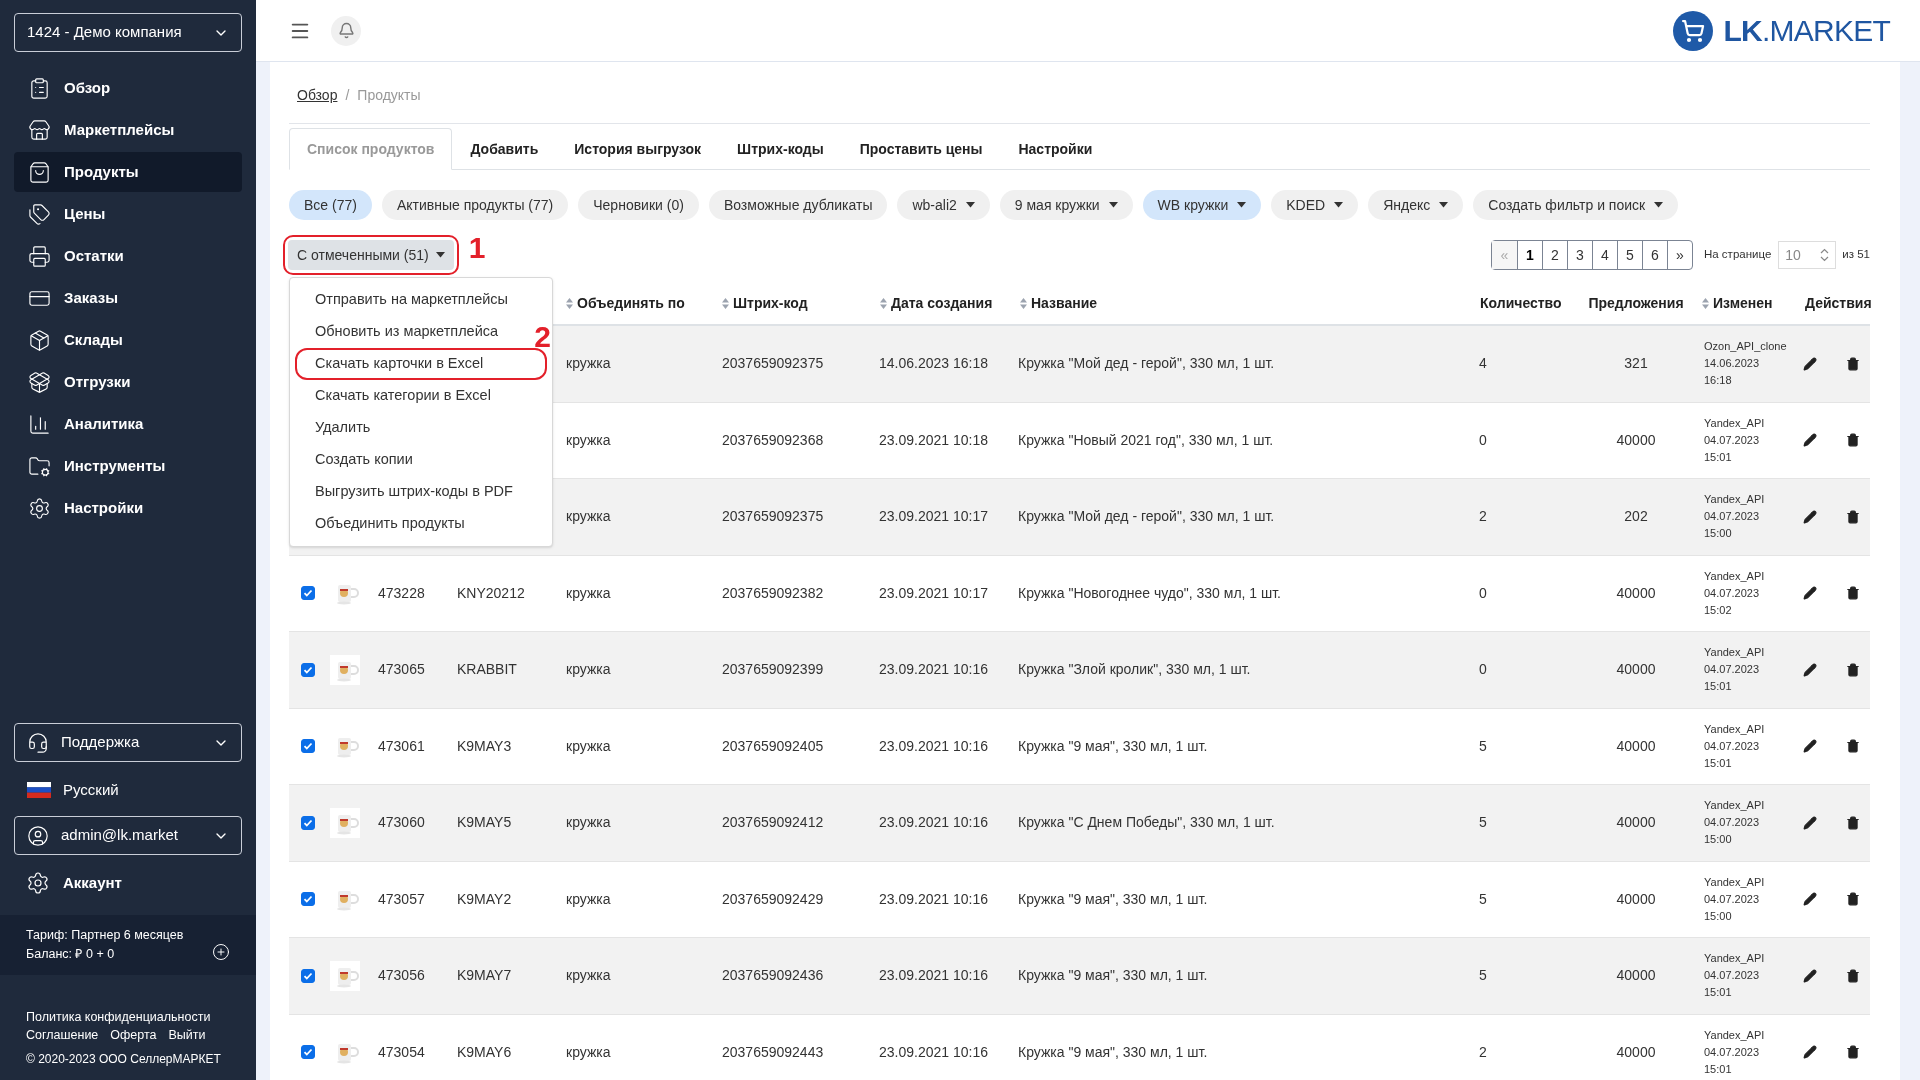 The height and width of the screenshot is (1080, 1920). I want to click on nav-item: Заказы, so click(128, 298).